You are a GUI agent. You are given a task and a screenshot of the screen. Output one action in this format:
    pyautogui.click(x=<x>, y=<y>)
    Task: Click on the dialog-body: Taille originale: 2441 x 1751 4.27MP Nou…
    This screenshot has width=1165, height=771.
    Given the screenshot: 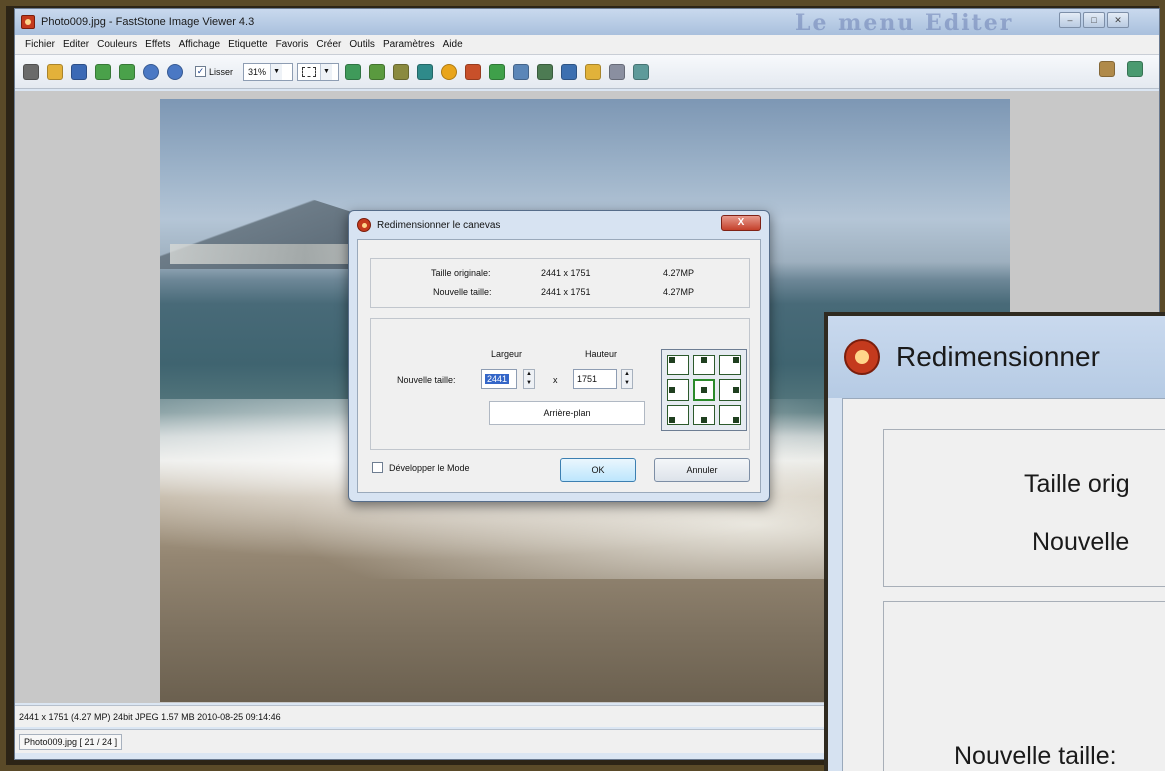 What is the action you would take?
    pyautogui.click(x=559, y=366)
    